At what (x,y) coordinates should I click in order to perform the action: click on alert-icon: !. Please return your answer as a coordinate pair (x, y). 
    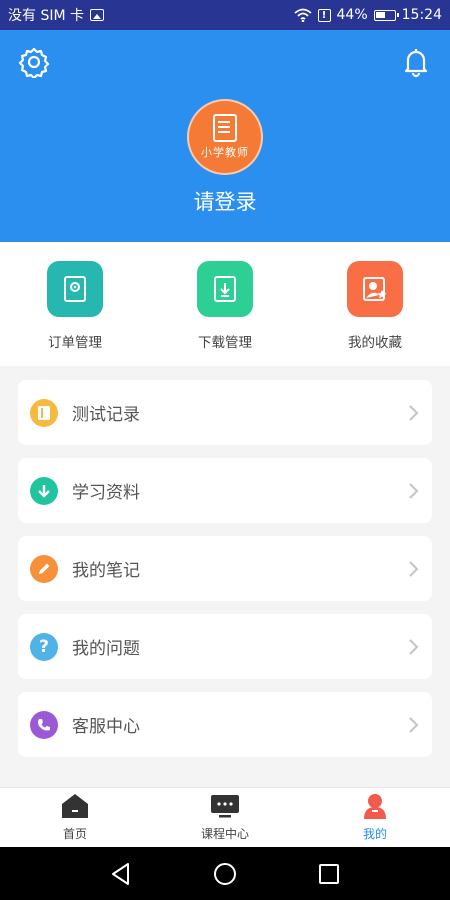
    Looking at the image, I should click on (324, 15).